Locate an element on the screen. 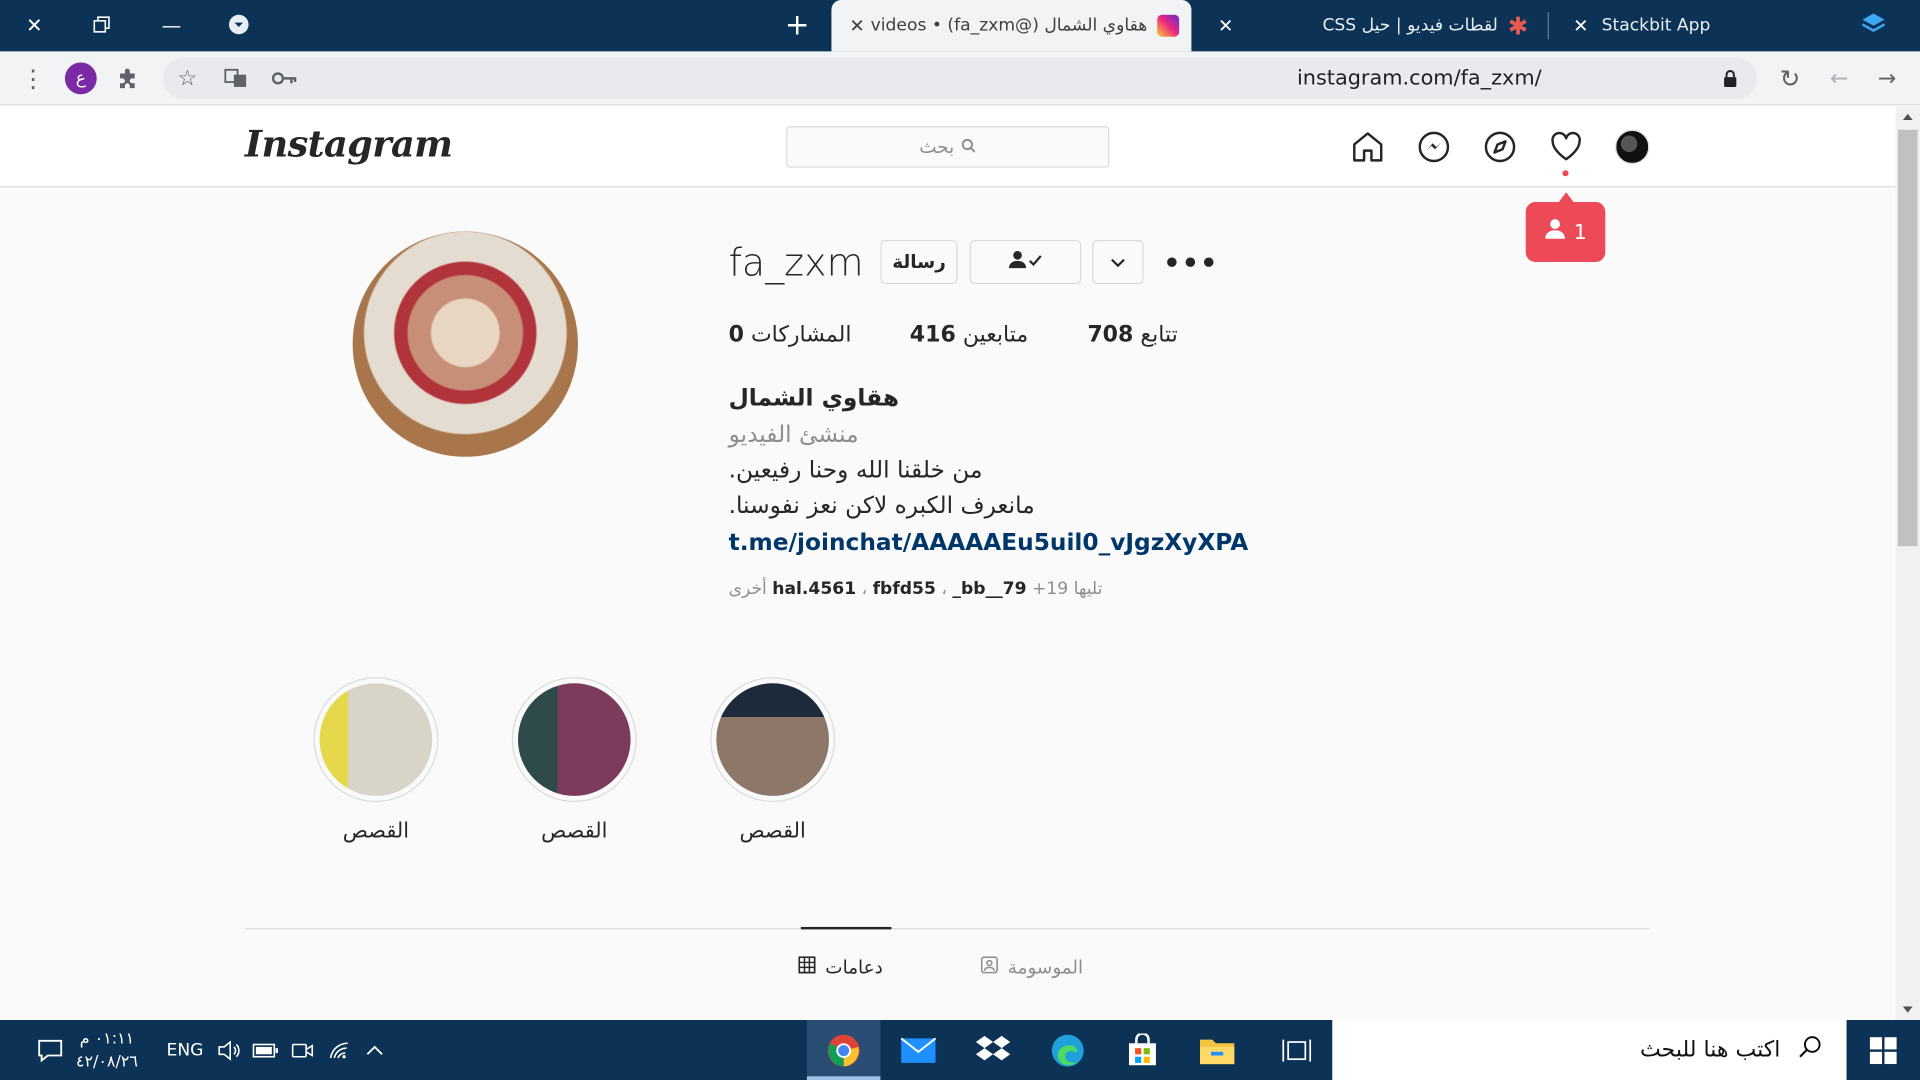 The height and width of the screenshot is (1080, 1920). stackbit-icon is located at coordinates (1873, 25).